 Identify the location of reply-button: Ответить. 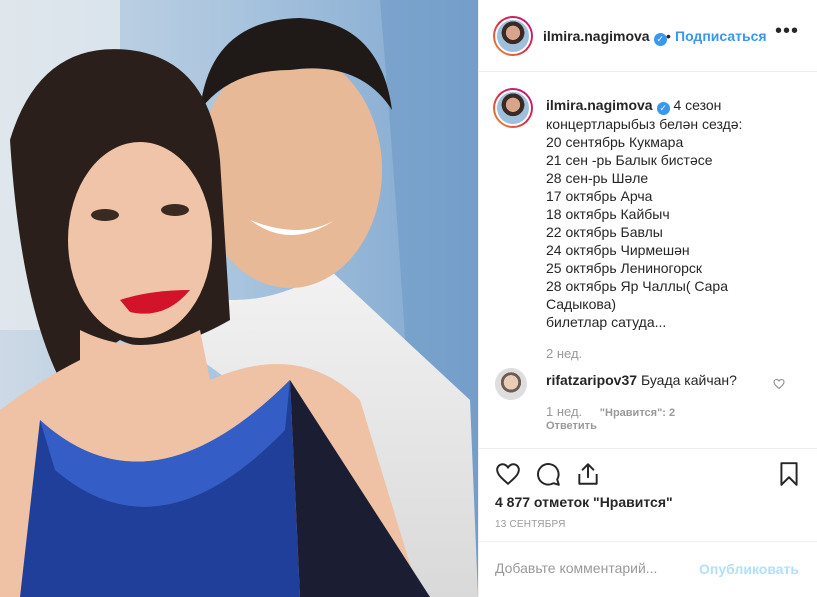
(571, 426).